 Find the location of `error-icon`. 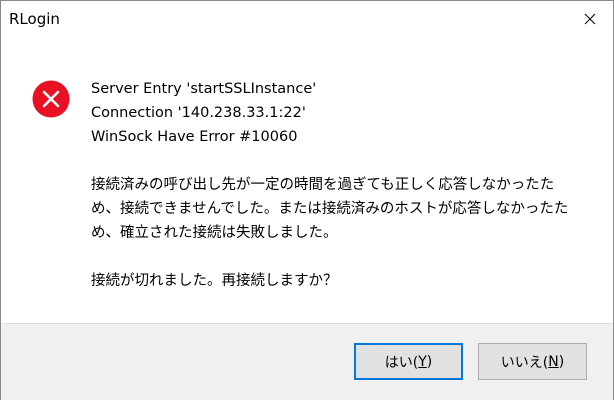

error-icon is located at coordinates (51, 99).